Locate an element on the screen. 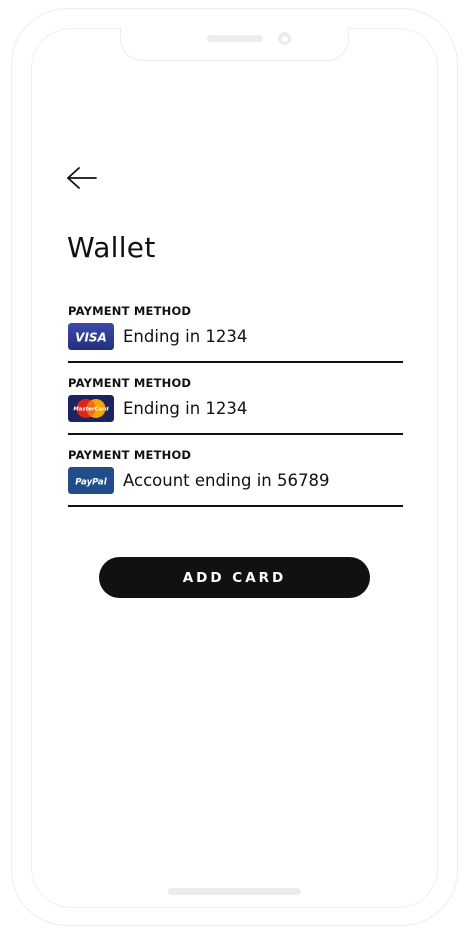  mastercard-logo-icon: MasterCard is located at coordinates (91, 408).